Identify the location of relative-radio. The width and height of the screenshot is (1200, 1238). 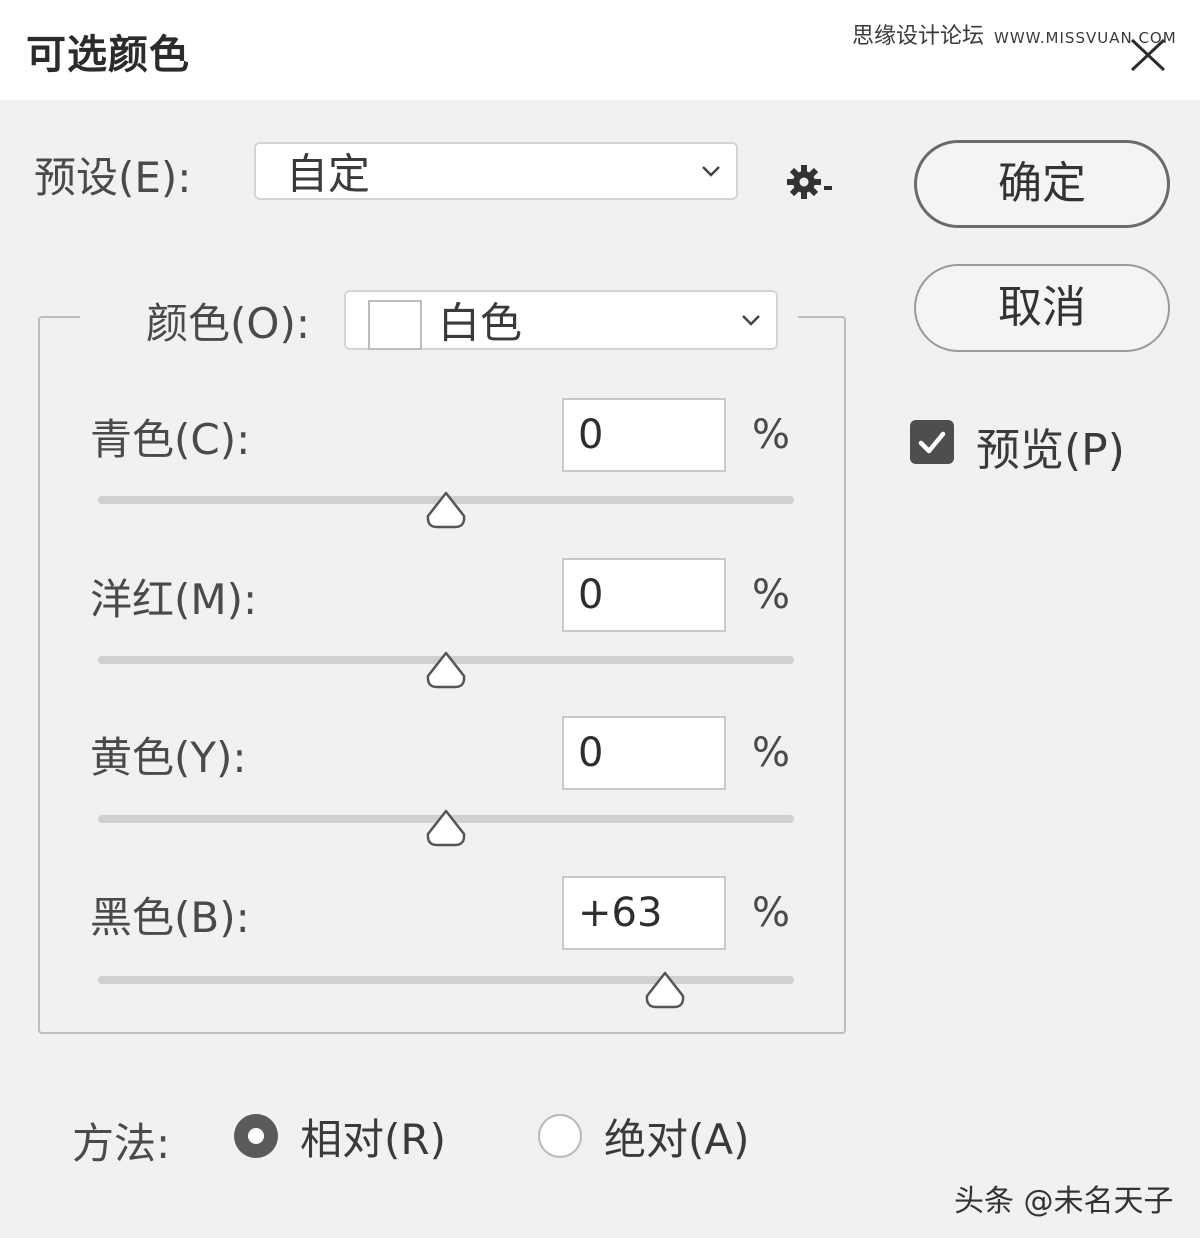
(256, 1136).